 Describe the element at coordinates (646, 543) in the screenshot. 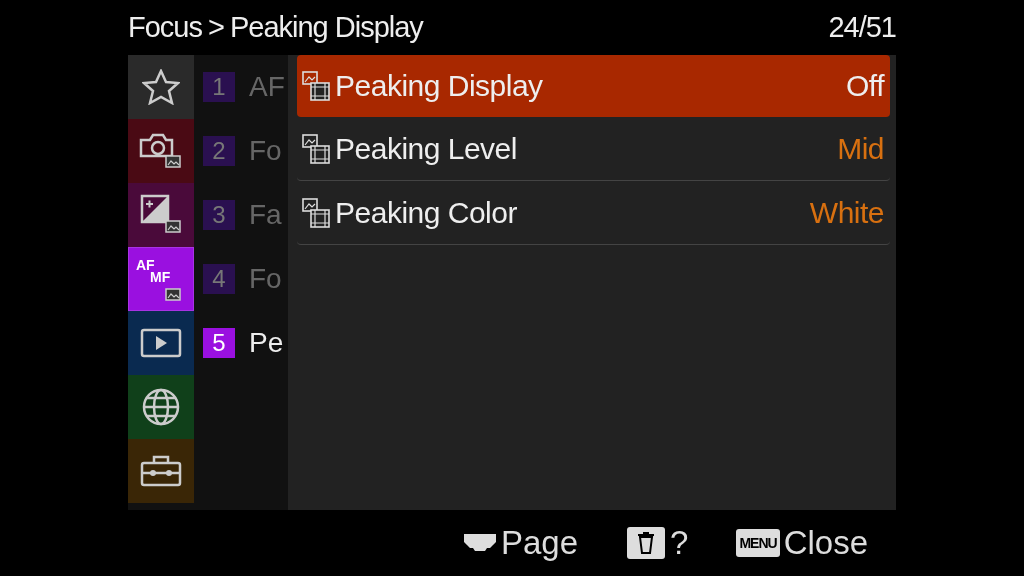

I see `trash-icon` at that location.